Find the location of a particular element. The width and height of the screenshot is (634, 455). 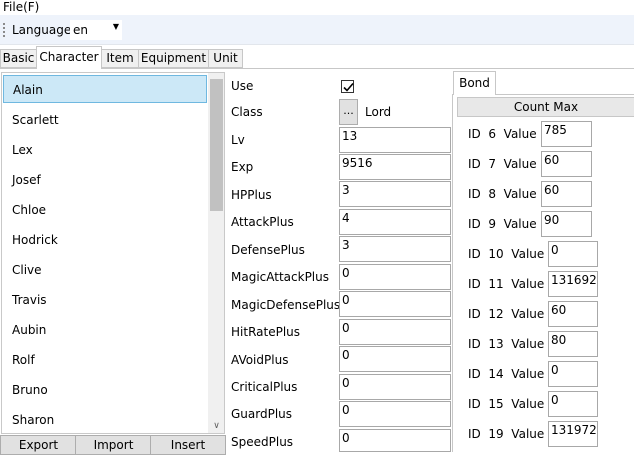

scroll-down-arrow-icon: ∨ is located at coordinates (216, 426).